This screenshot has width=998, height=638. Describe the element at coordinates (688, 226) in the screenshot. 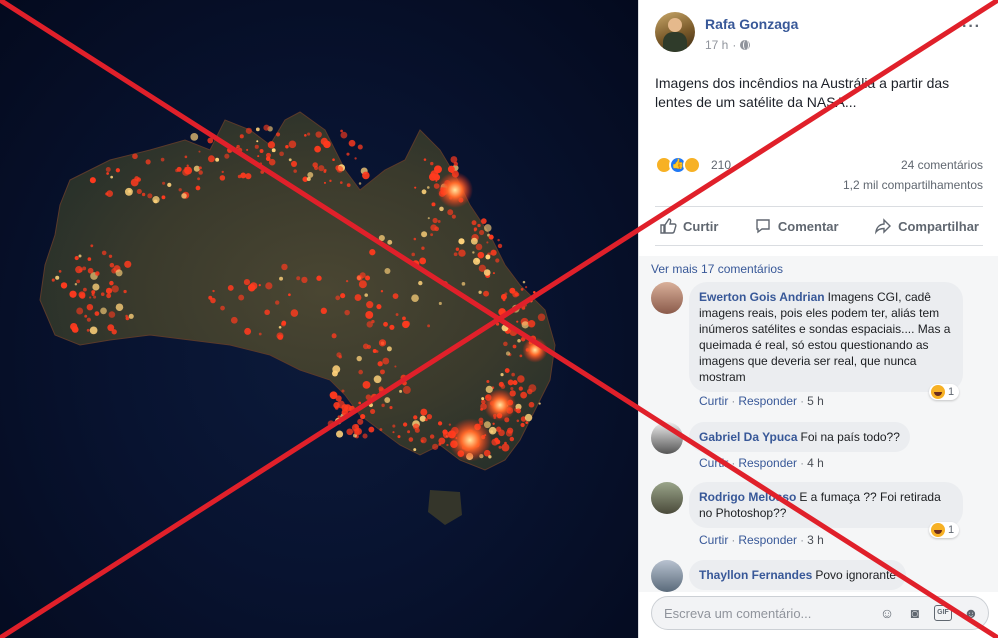

I see `like-button: Curtir` at that location.